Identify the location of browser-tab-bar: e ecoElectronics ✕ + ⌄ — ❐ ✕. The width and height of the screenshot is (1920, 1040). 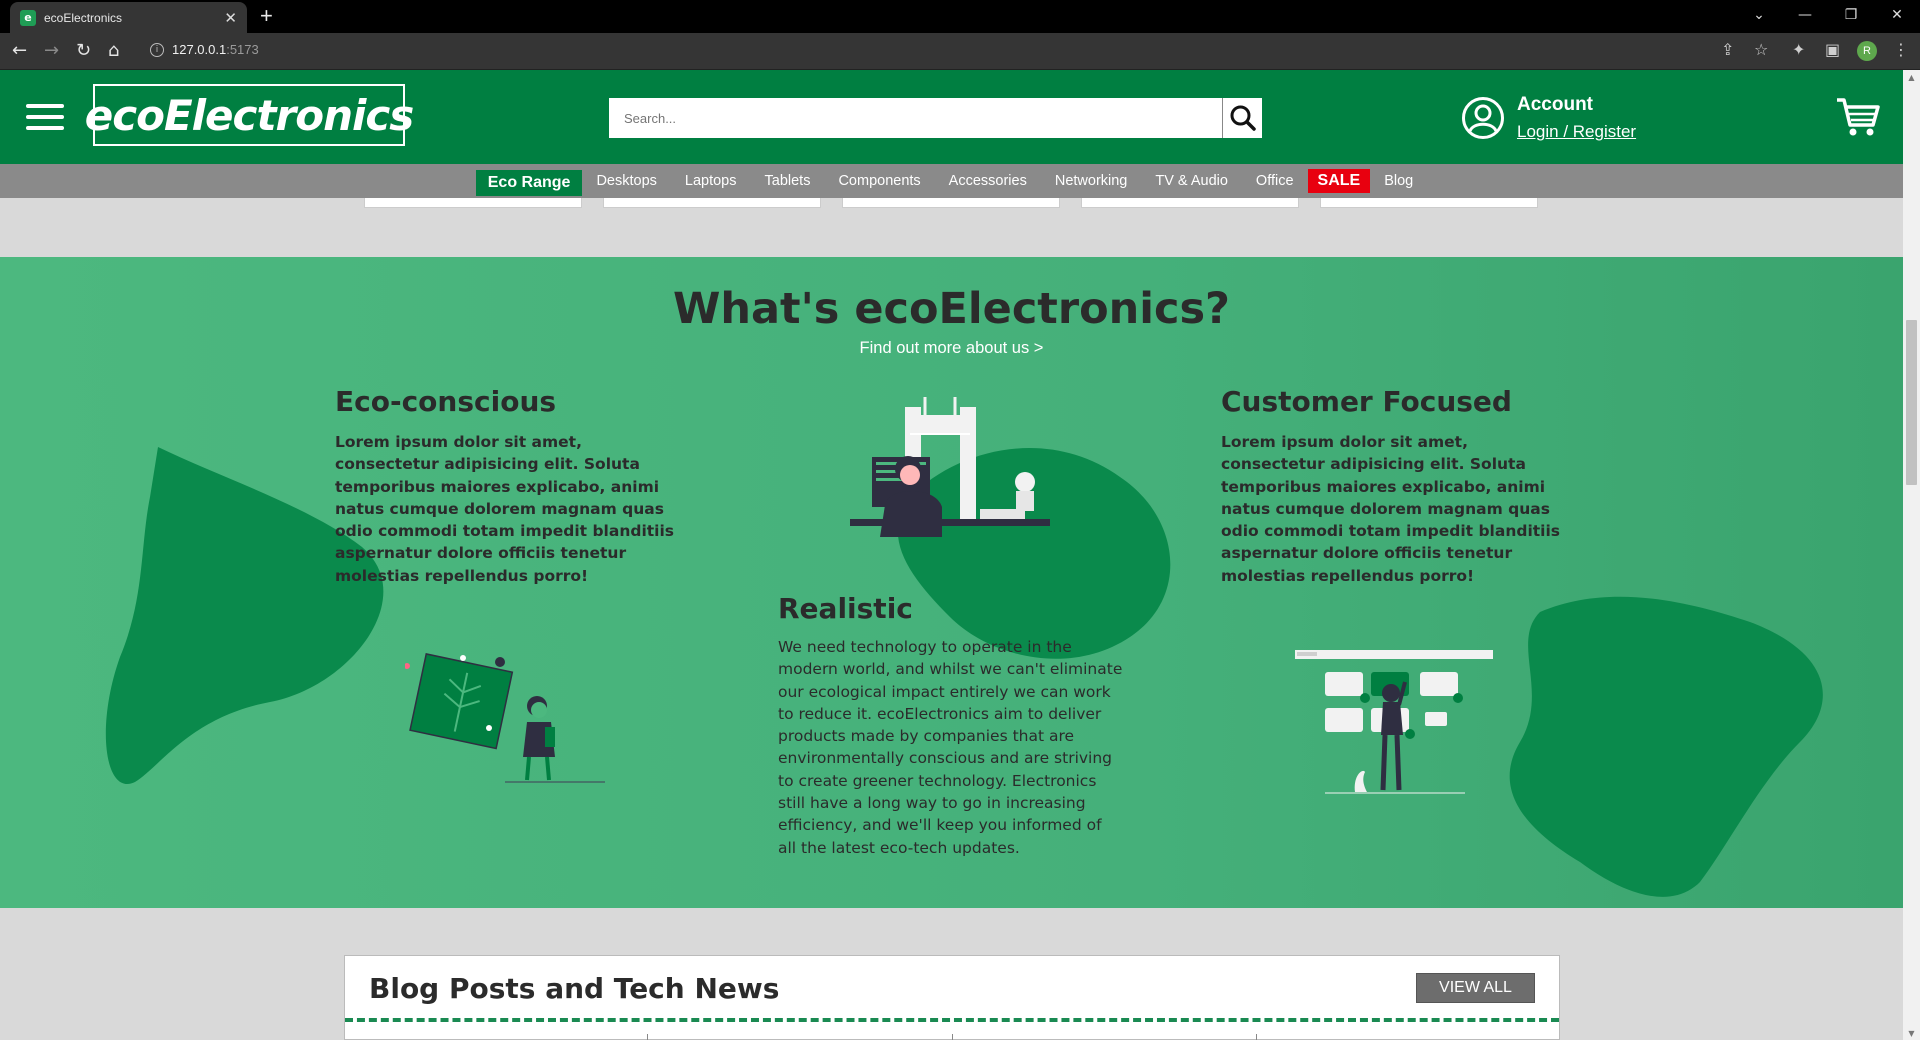
(960, 16).